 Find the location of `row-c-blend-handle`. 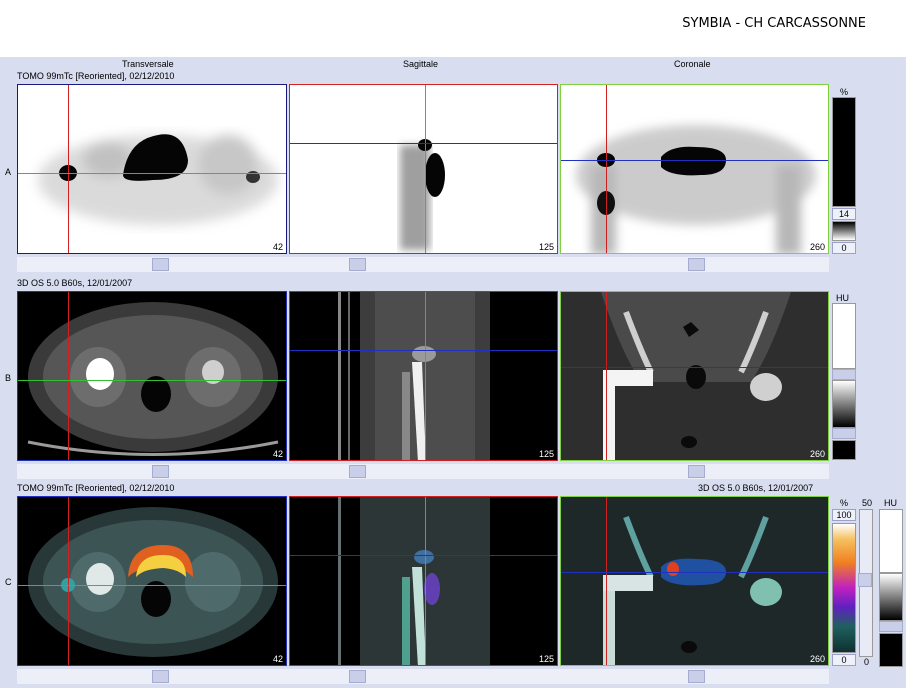

row-c-blend-handle is located at coordinates (865, 580).